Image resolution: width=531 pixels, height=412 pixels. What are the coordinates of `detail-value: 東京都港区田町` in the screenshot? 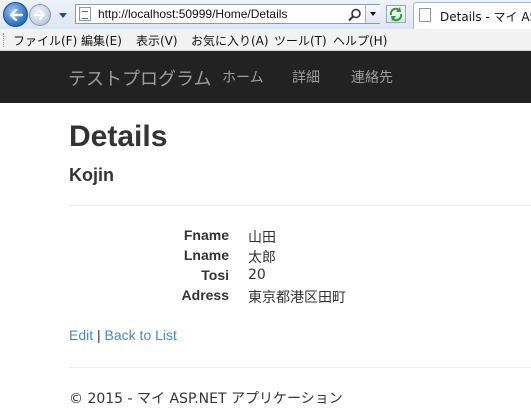 It's located at (297, 298).